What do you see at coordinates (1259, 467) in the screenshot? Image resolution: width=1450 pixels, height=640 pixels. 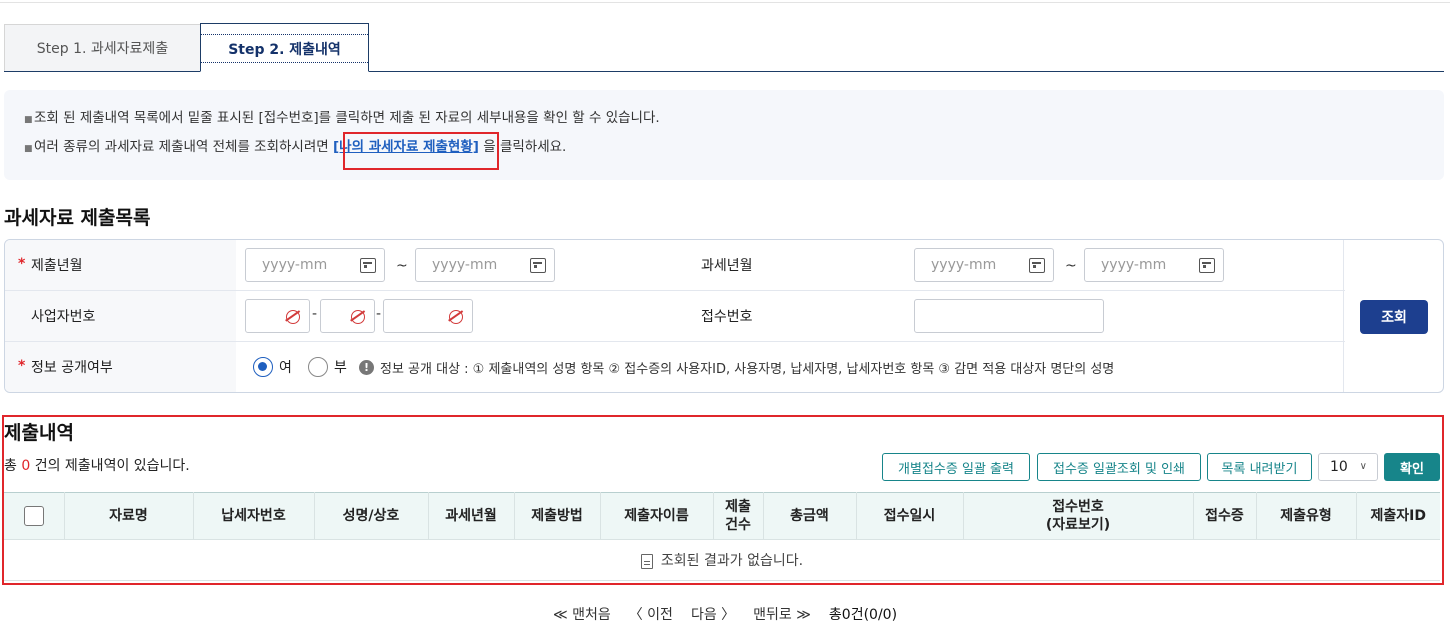 I see `download-list-button: 목록 내려받기` at bounding box center [1259, 467].